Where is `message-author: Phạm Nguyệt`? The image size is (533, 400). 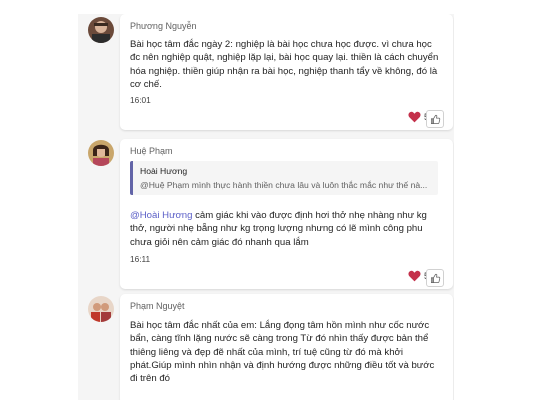 message-author: Phạm Nguyệt is located at coordinates (157, 306).